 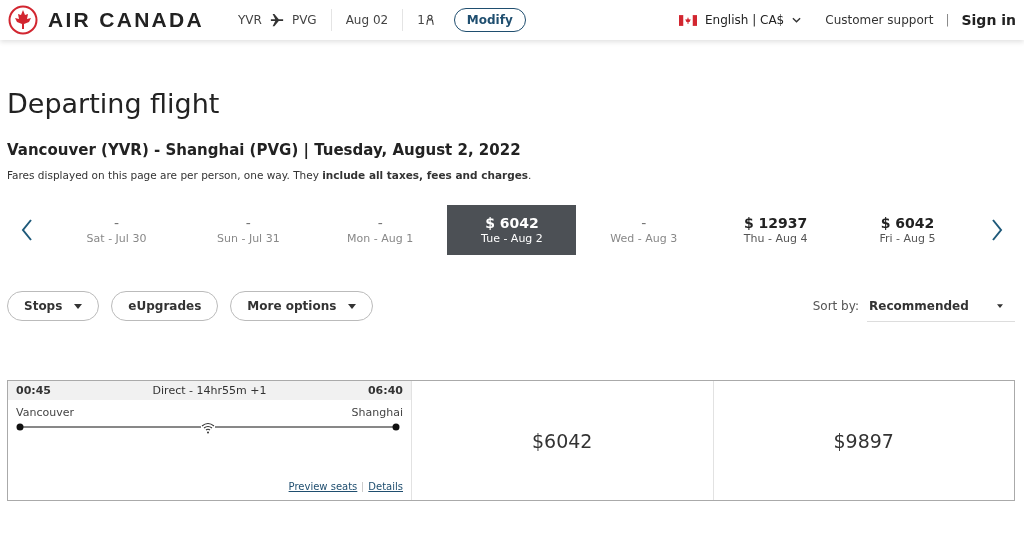 I want to click on fare-note: Fares displayed on this page are per person, one way. They include all taxes, fees and charges., so click(x=270, y=175).